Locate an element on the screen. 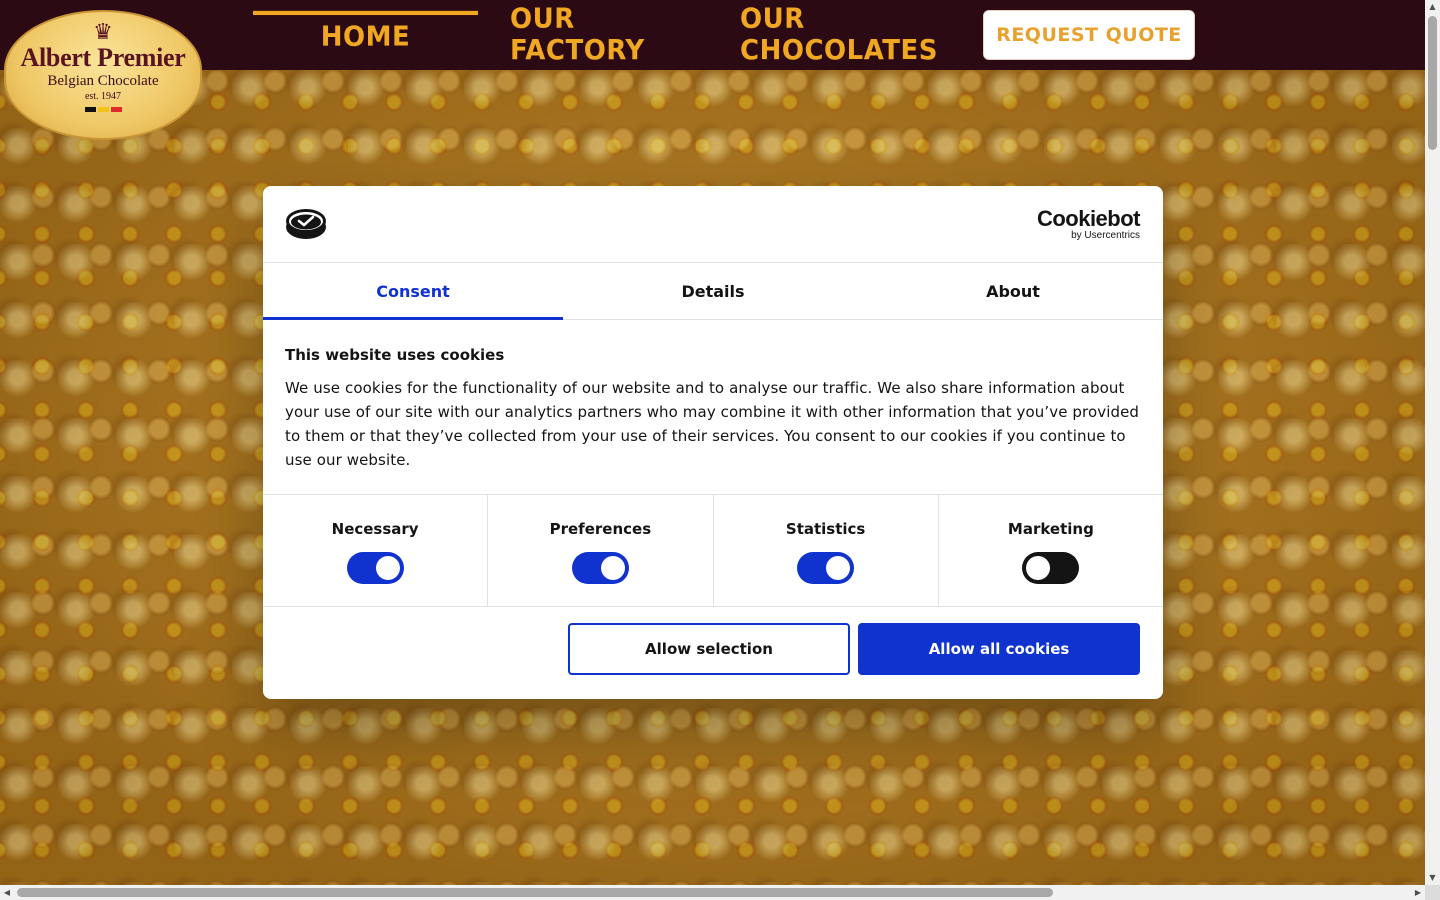  scrollbar-corner is located at coordinates (1432, 892).